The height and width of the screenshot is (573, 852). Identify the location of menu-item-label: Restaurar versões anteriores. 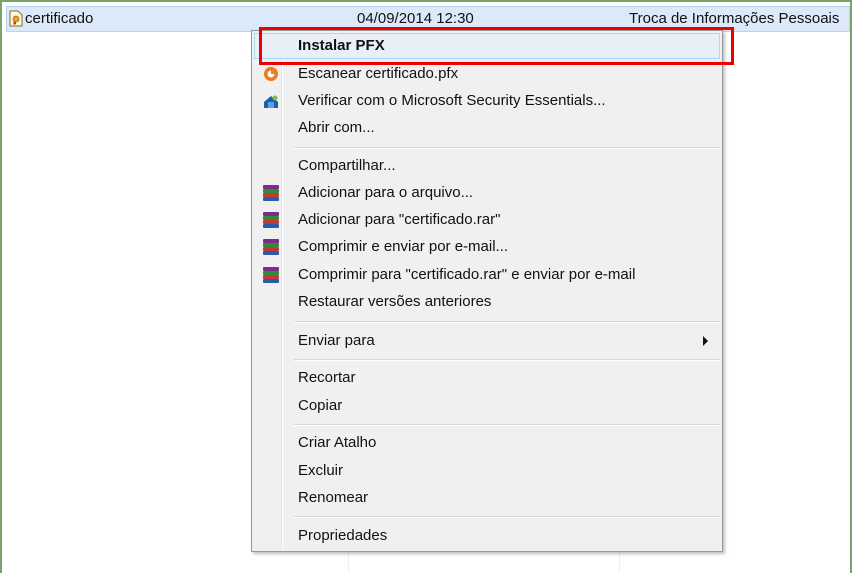
(395, 301).